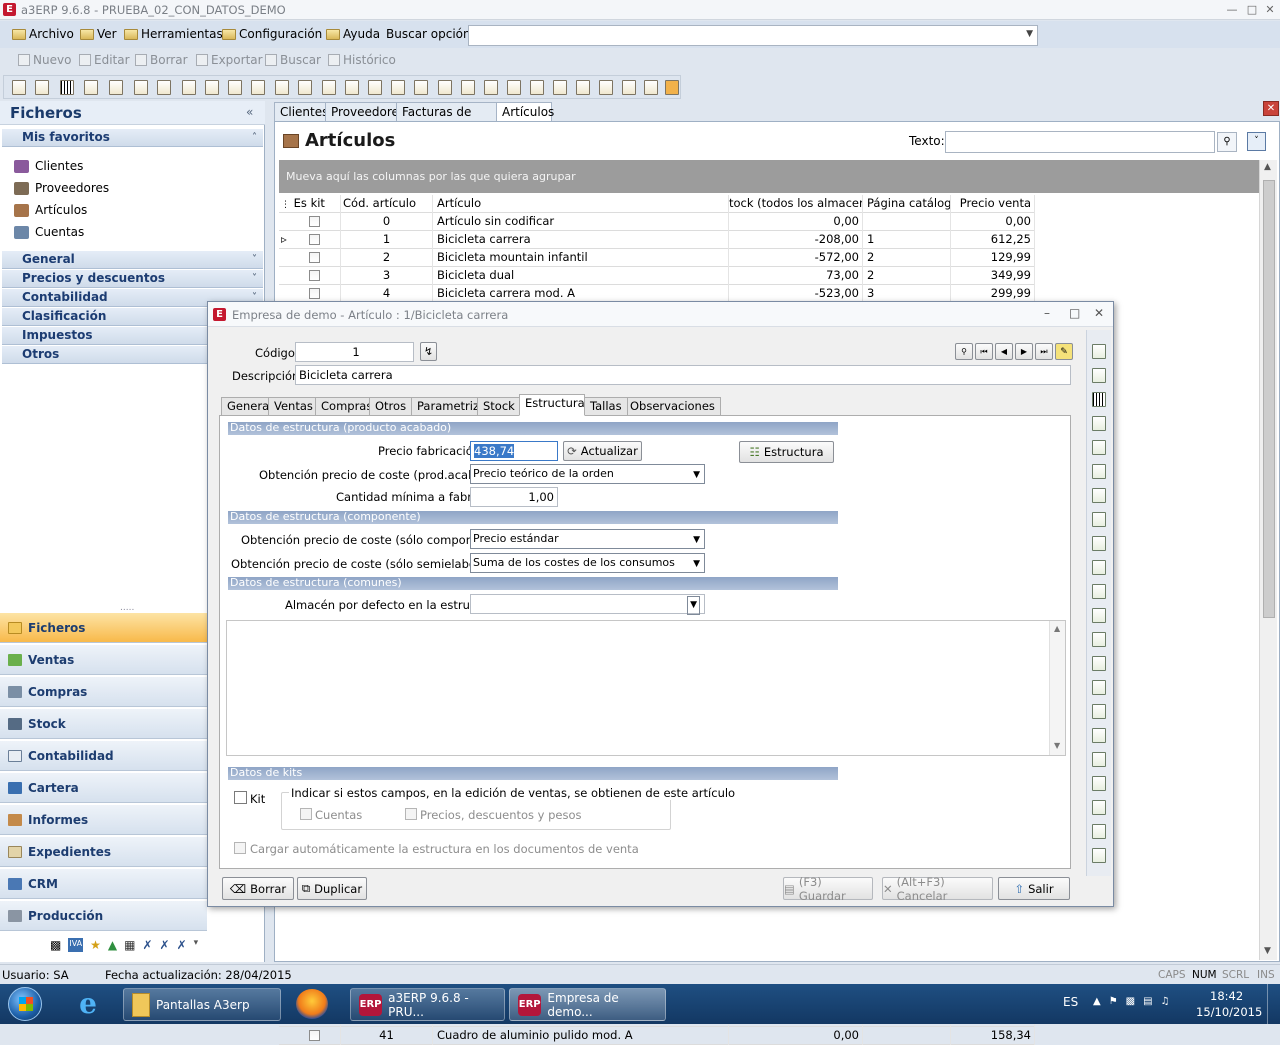 This screenshot has height=1045, width=1280. Describe the element at coordinates (786, 452) in the screenshot. I see `estructura-button: ☷ Estructura` at that location.